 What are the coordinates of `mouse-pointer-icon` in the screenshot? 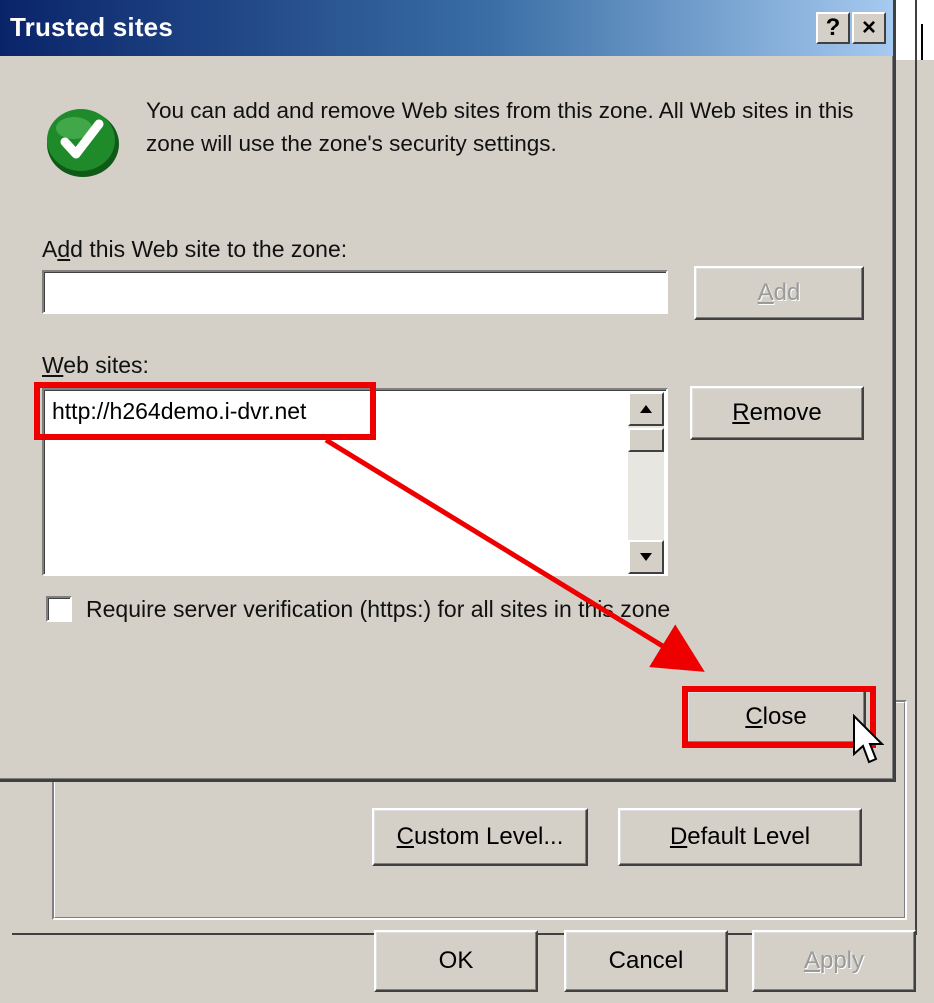 It's located at (869, 738).